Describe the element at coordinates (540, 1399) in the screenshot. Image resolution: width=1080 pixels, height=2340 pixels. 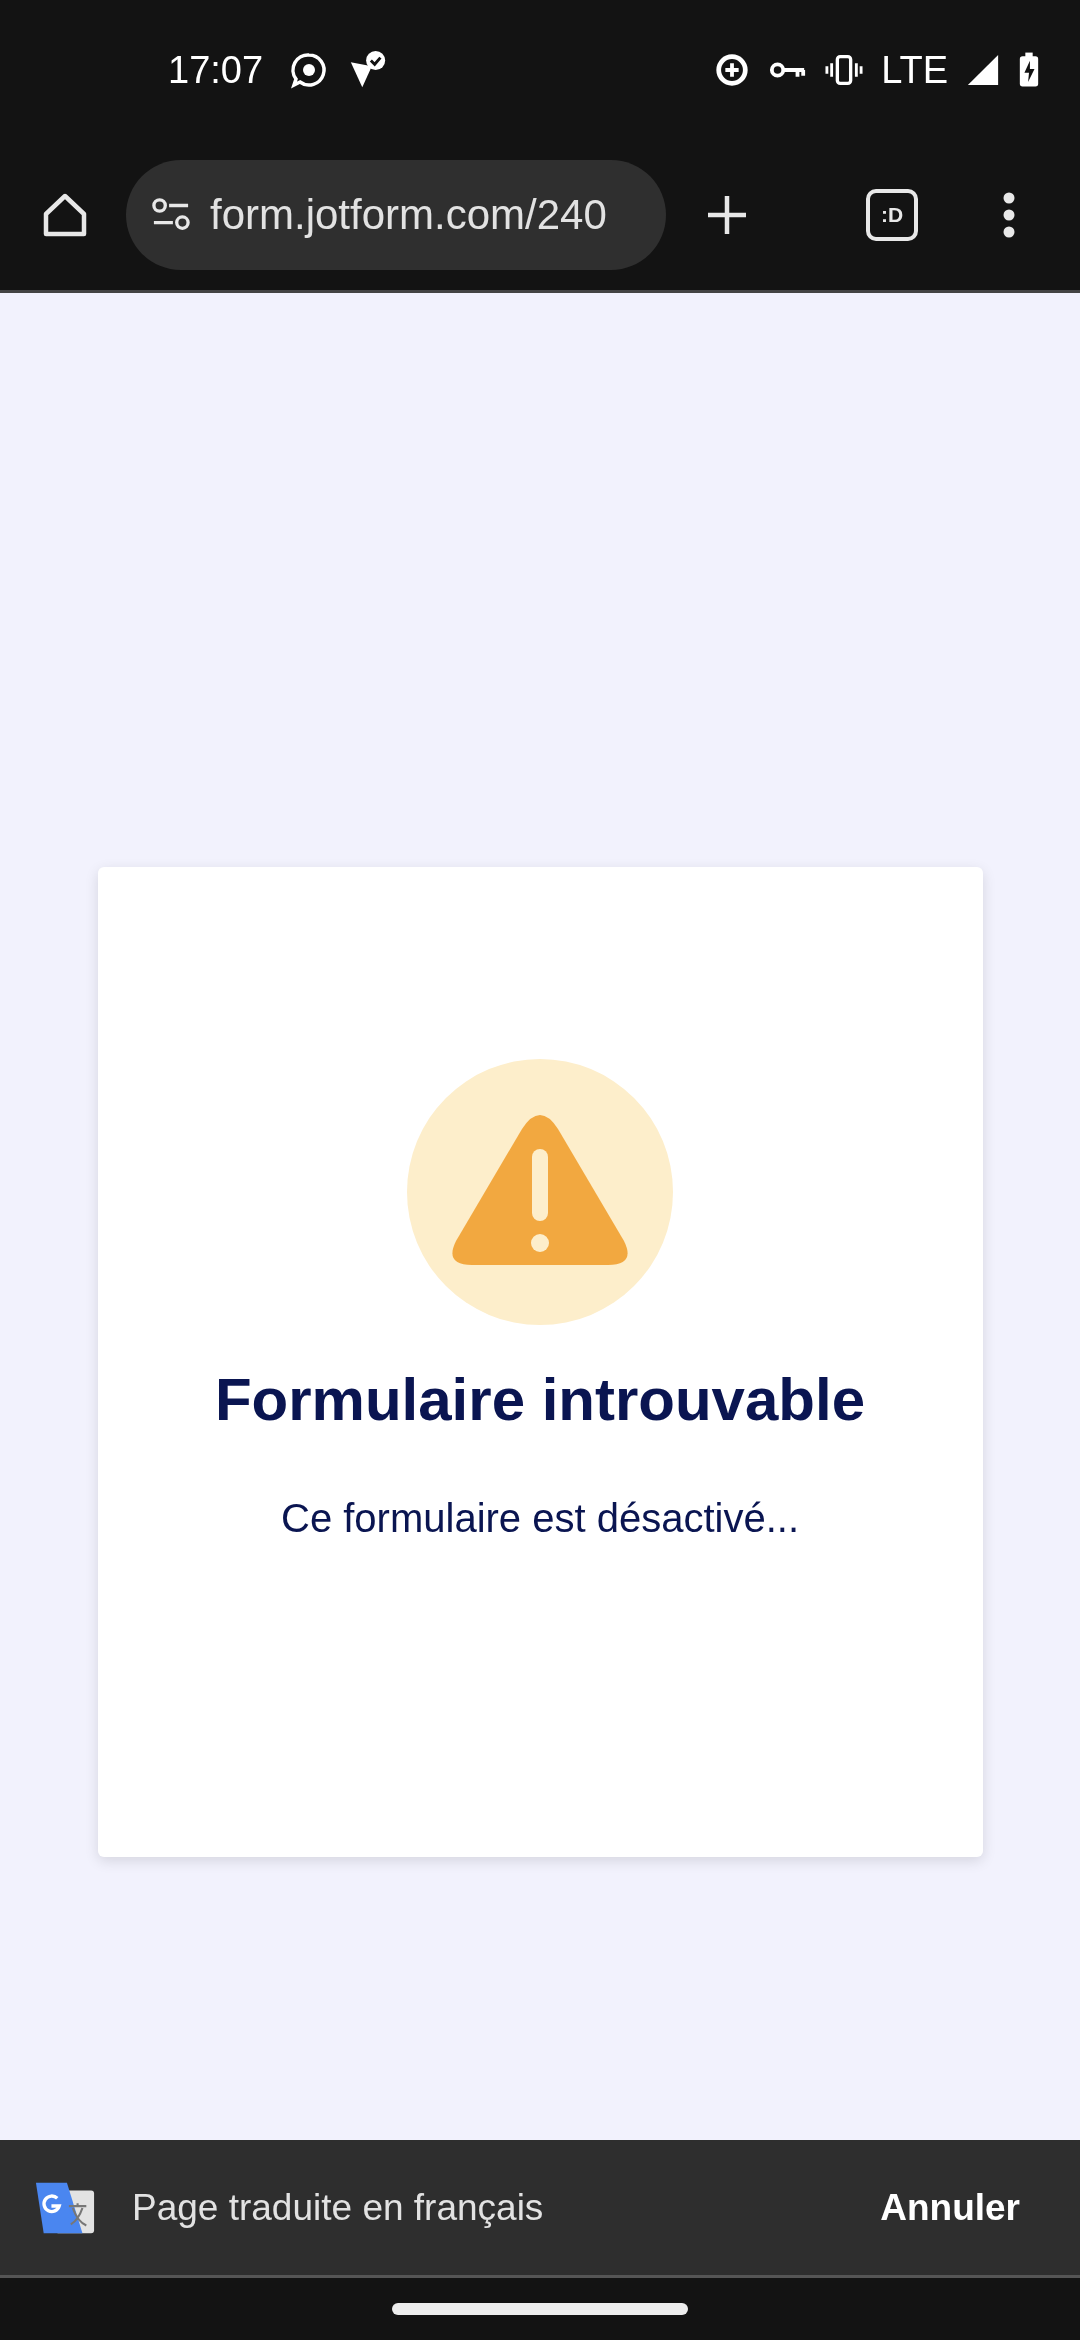
I see `error-title: Formulaire introuvable` at that location.